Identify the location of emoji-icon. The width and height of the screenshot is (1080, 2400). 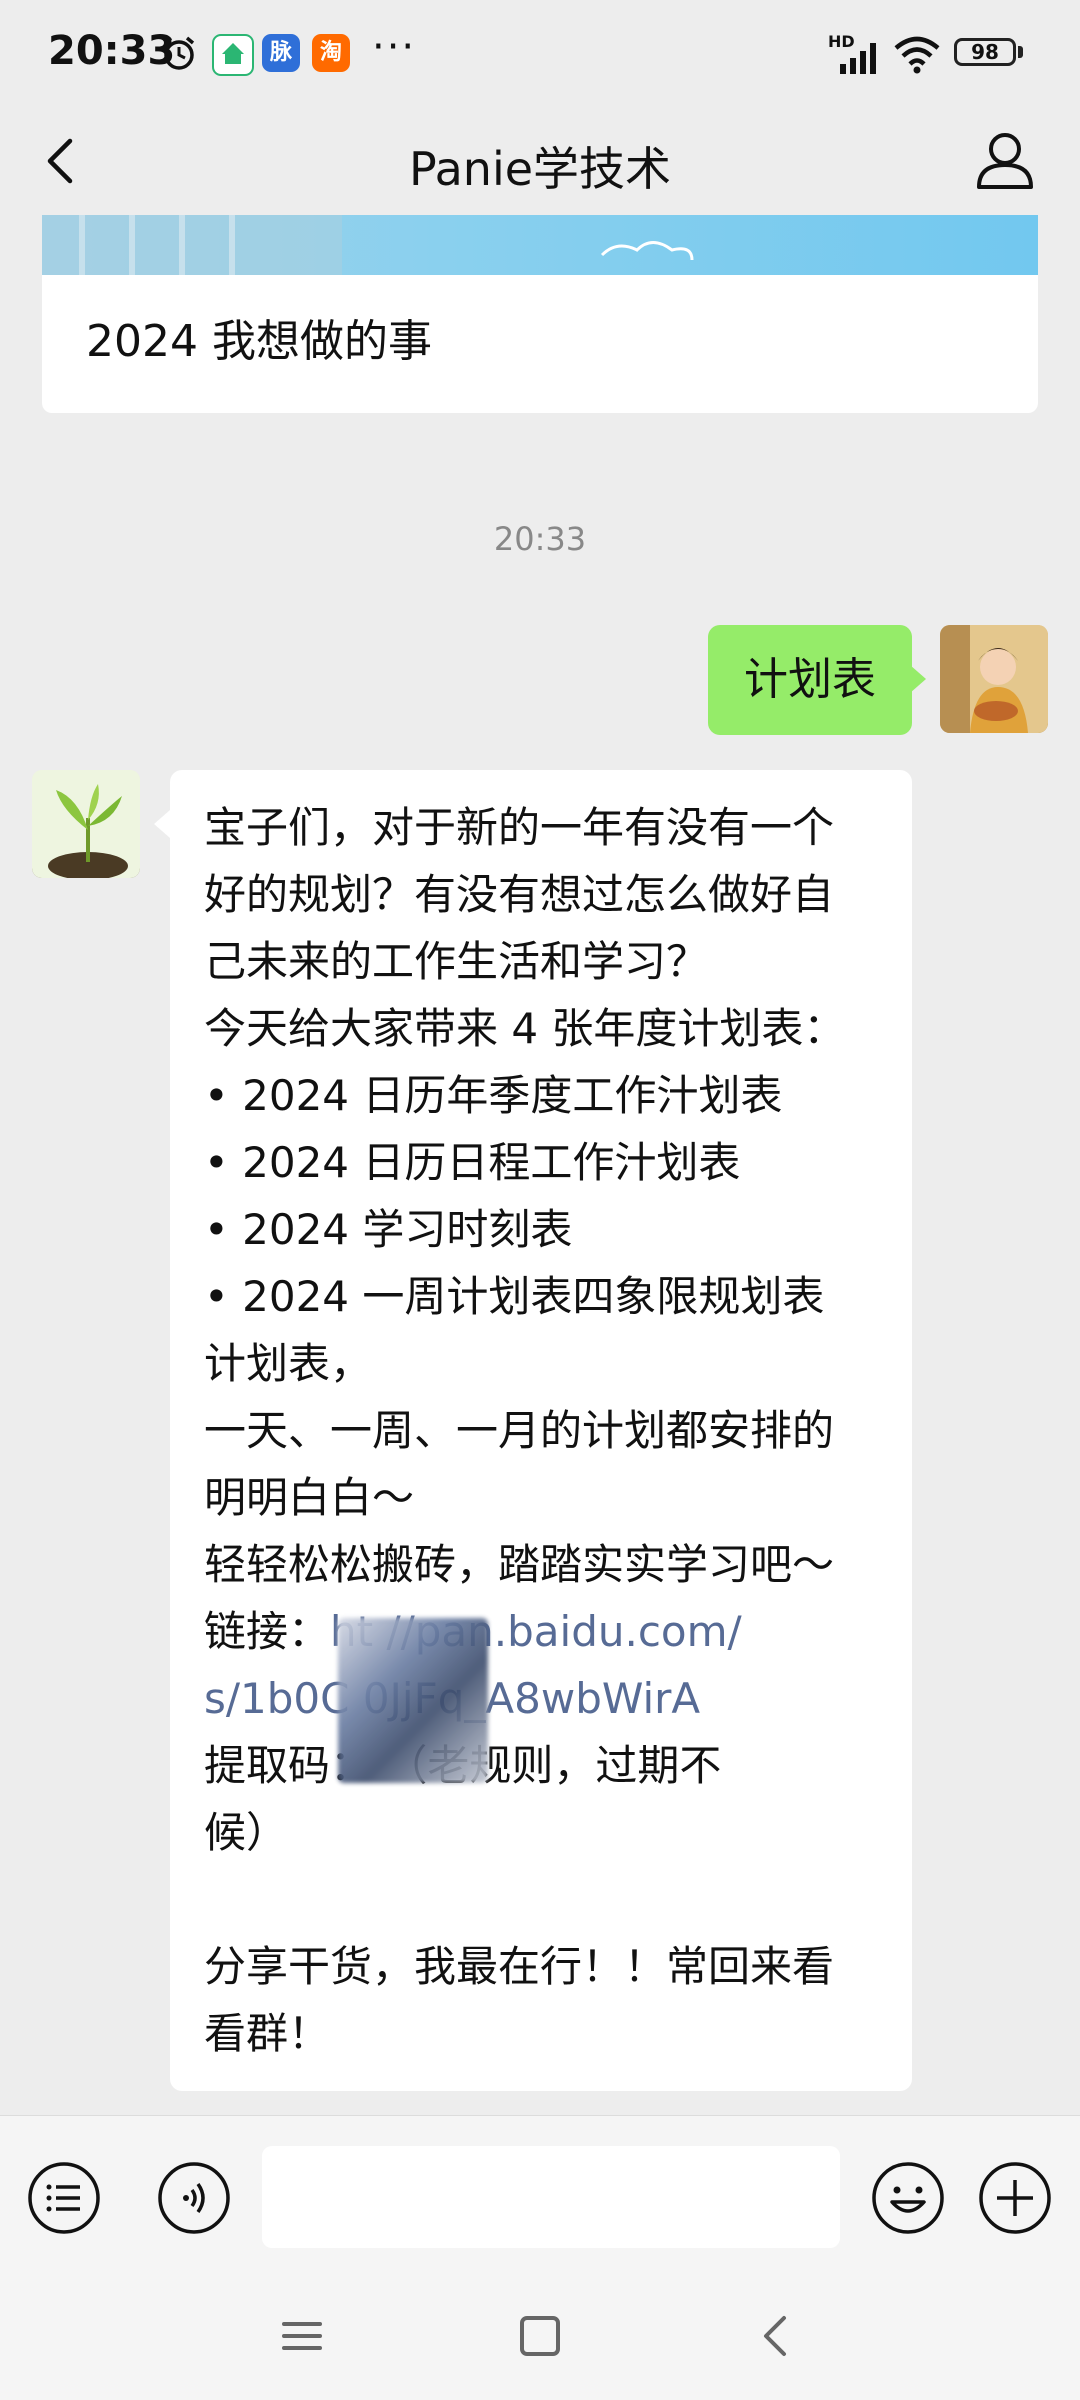
(908, 2198).